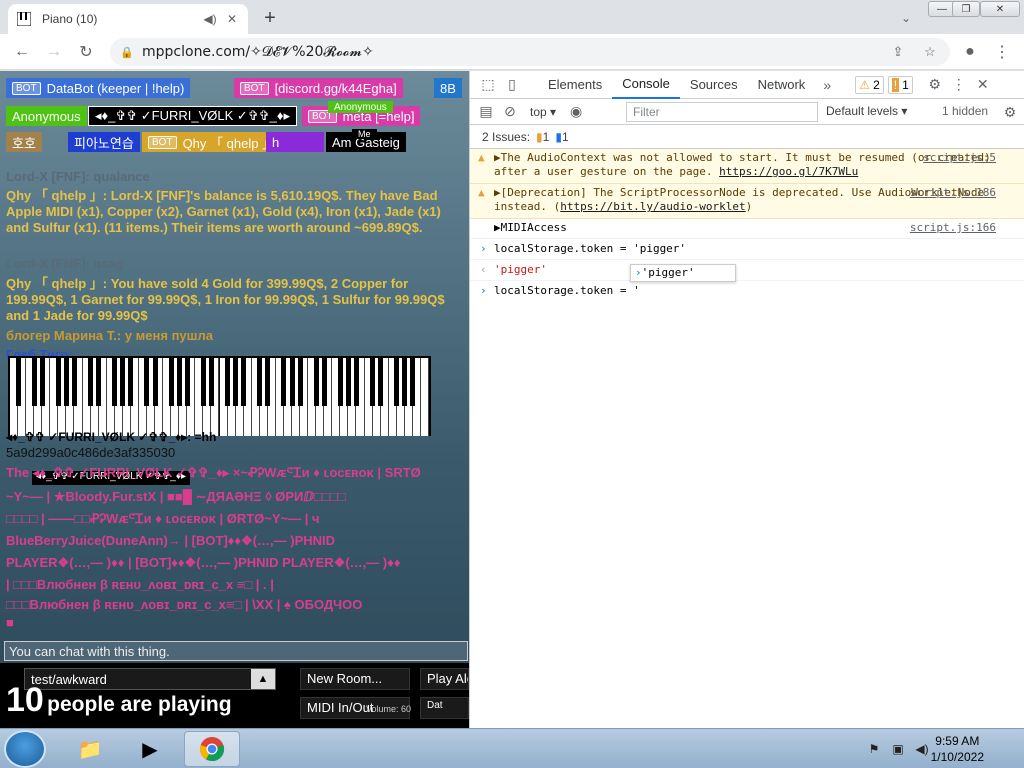  What do you see at coordinates (192, 116) in the screenshot?
I see `user-badge: ◂♦_✞✞ ✓FURRI_VØLK ✓✞✞_♦▸` at bounding box center [192, 116].